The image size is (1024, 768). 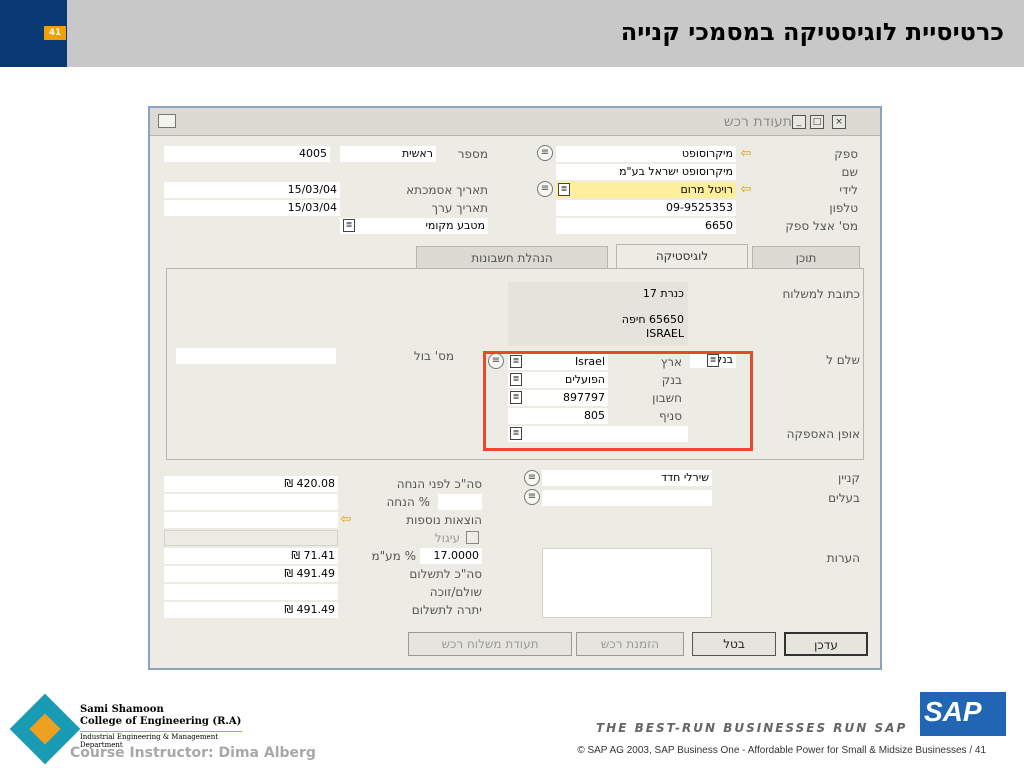 What do you see at coordinates (460, 502) in the screenshot?
I see `discount-pct-field` at bounding box center [460, 502].